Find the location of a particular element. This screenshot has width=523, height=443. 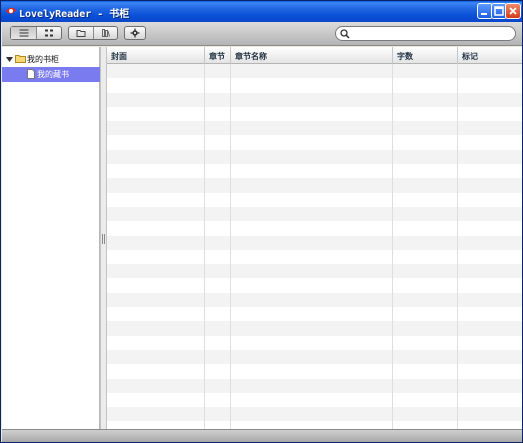

column-header-chapter-name: 章节名称 is located at coordinates (312, 55).